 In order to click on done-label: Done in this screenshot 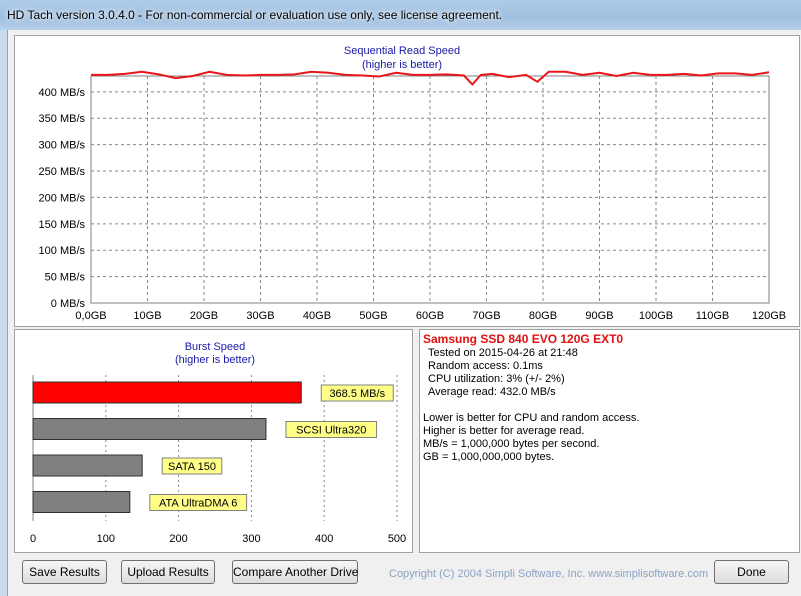, I will do `click(751, 572)`.